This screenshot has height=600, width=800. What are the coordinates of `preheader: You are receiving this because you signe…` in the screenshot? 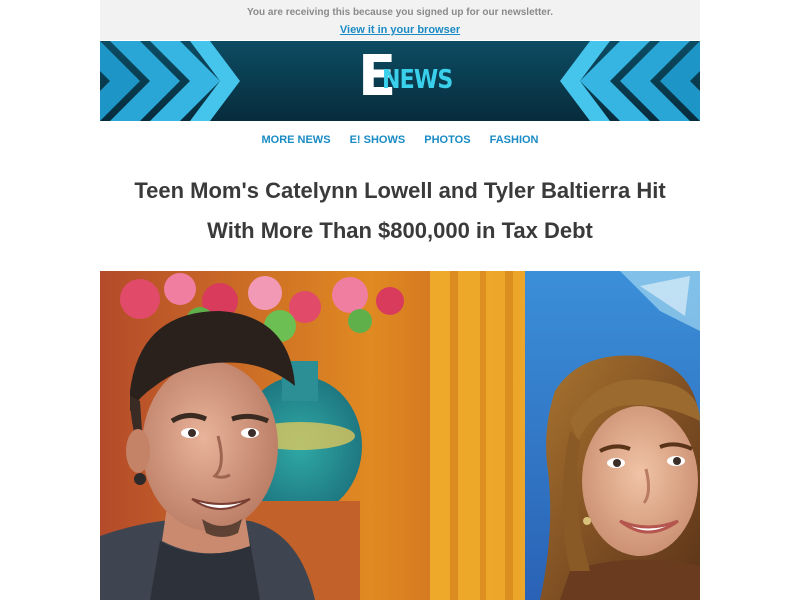 It's located at (400, 20).